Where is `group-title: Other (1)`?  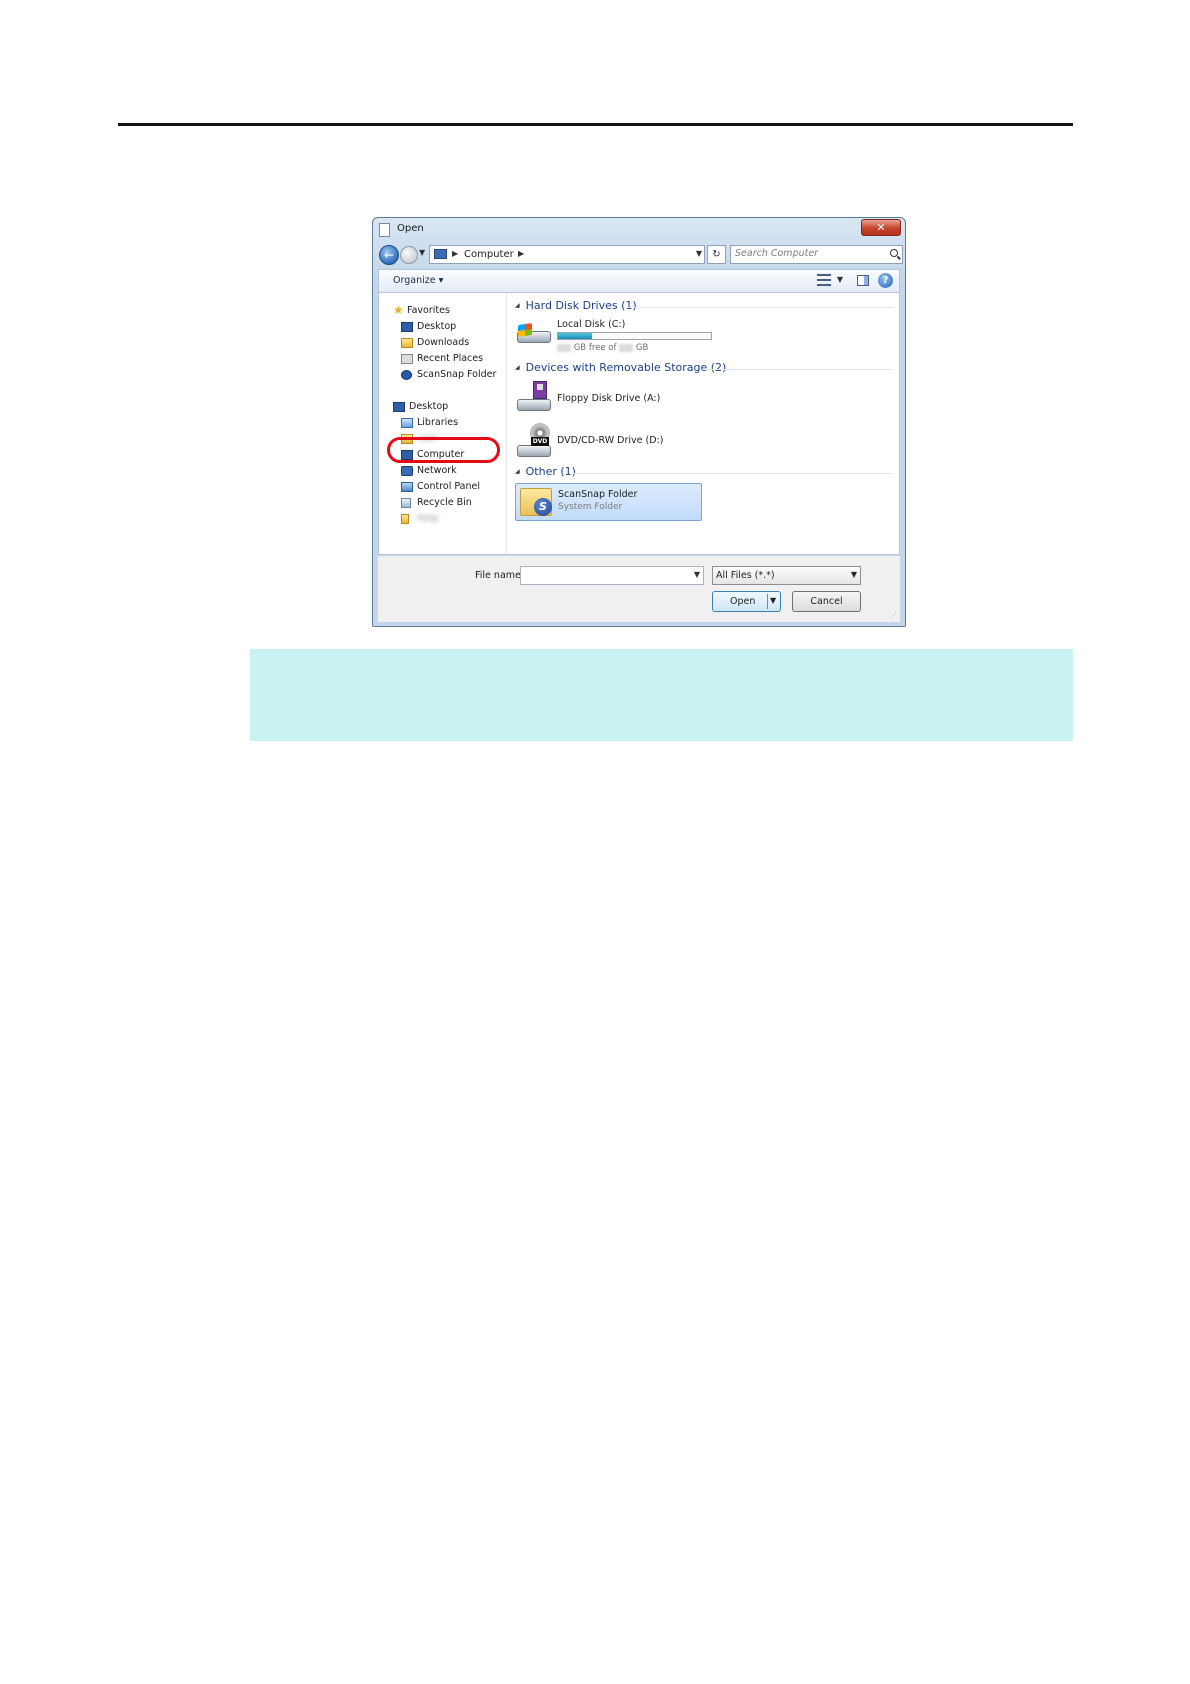 group-title: Other (1) is located at coordinates (550, 471).